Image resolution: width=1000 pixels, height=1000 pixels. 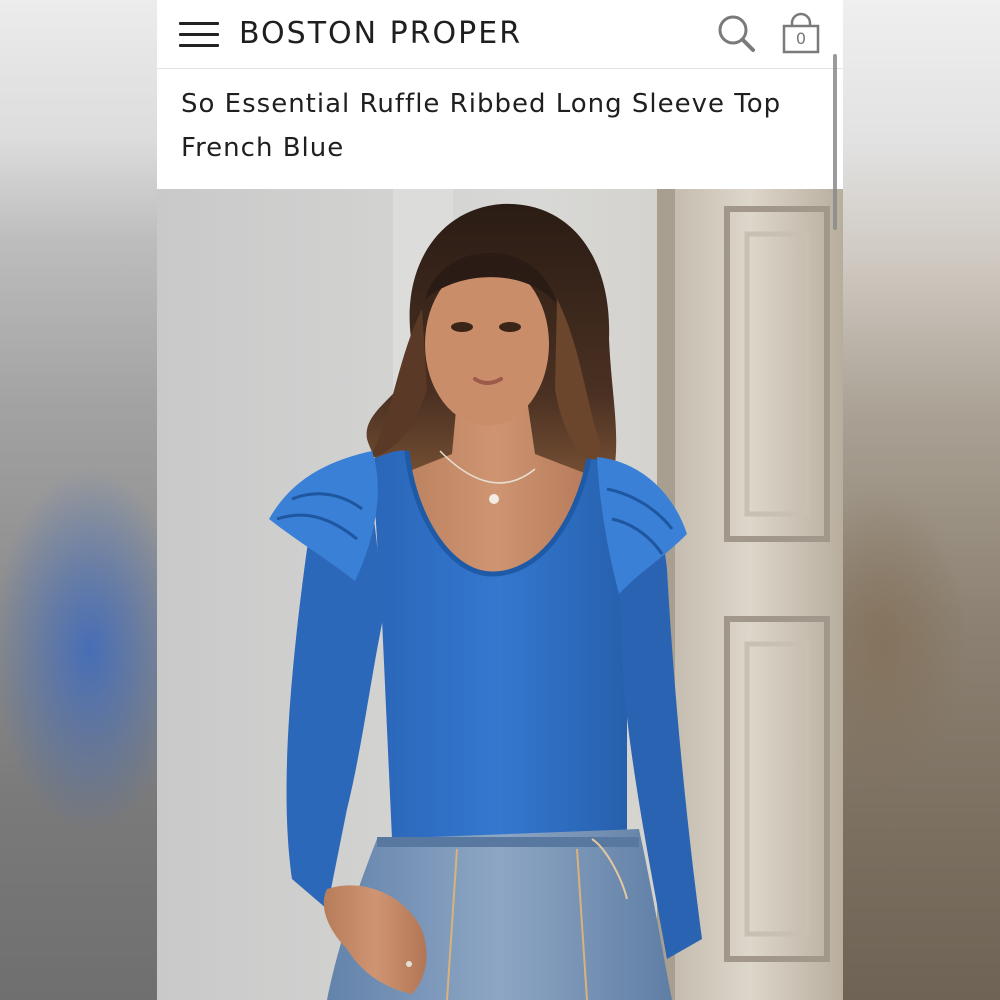 I want to click on product-color-name: French Blue, so click(x=263, y=148).